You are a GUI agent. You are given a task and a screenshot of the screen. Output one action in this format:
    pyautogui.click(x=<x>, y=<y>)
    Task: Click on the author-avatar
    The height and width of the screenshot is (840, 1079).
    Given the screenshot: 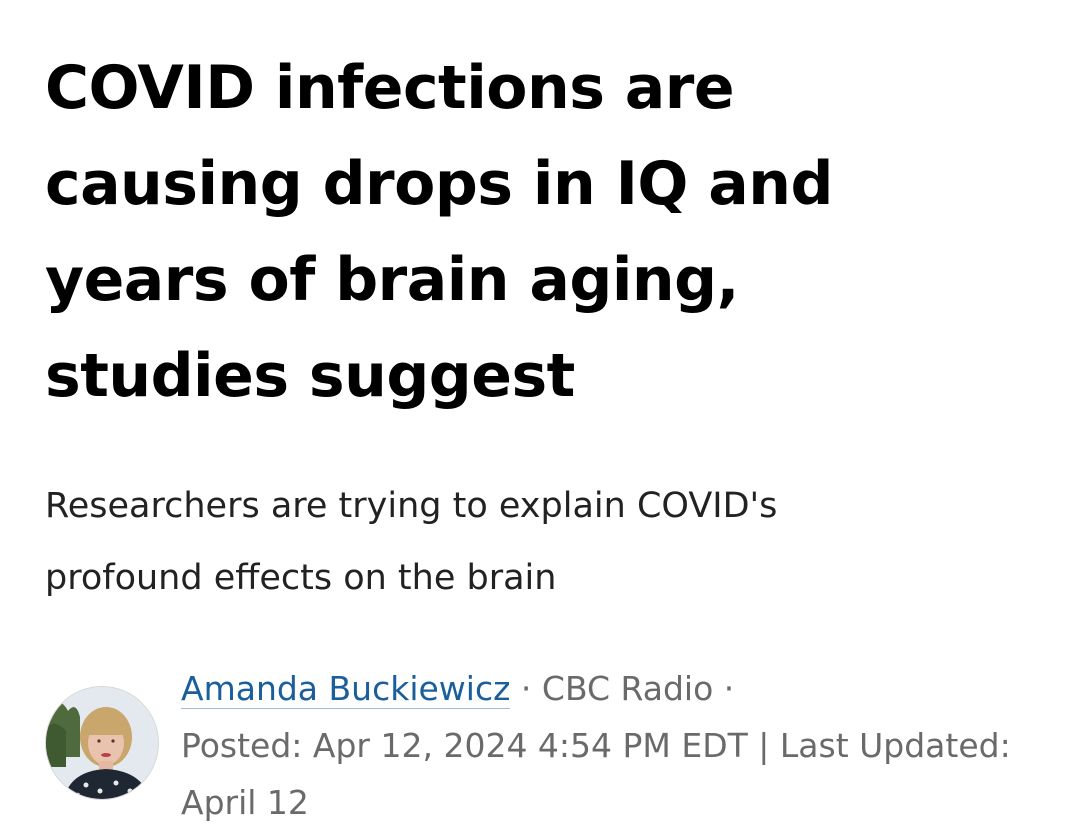 What is the action you would take?
    pyautogui.click(x=102, y=743)
    